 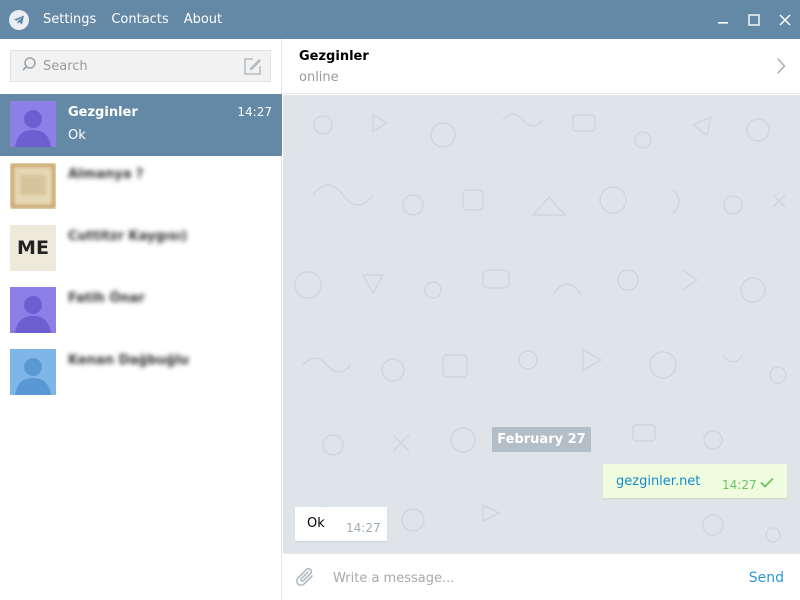 I want to click on dialog-name: Gezginler, so click(x=103, y=112).